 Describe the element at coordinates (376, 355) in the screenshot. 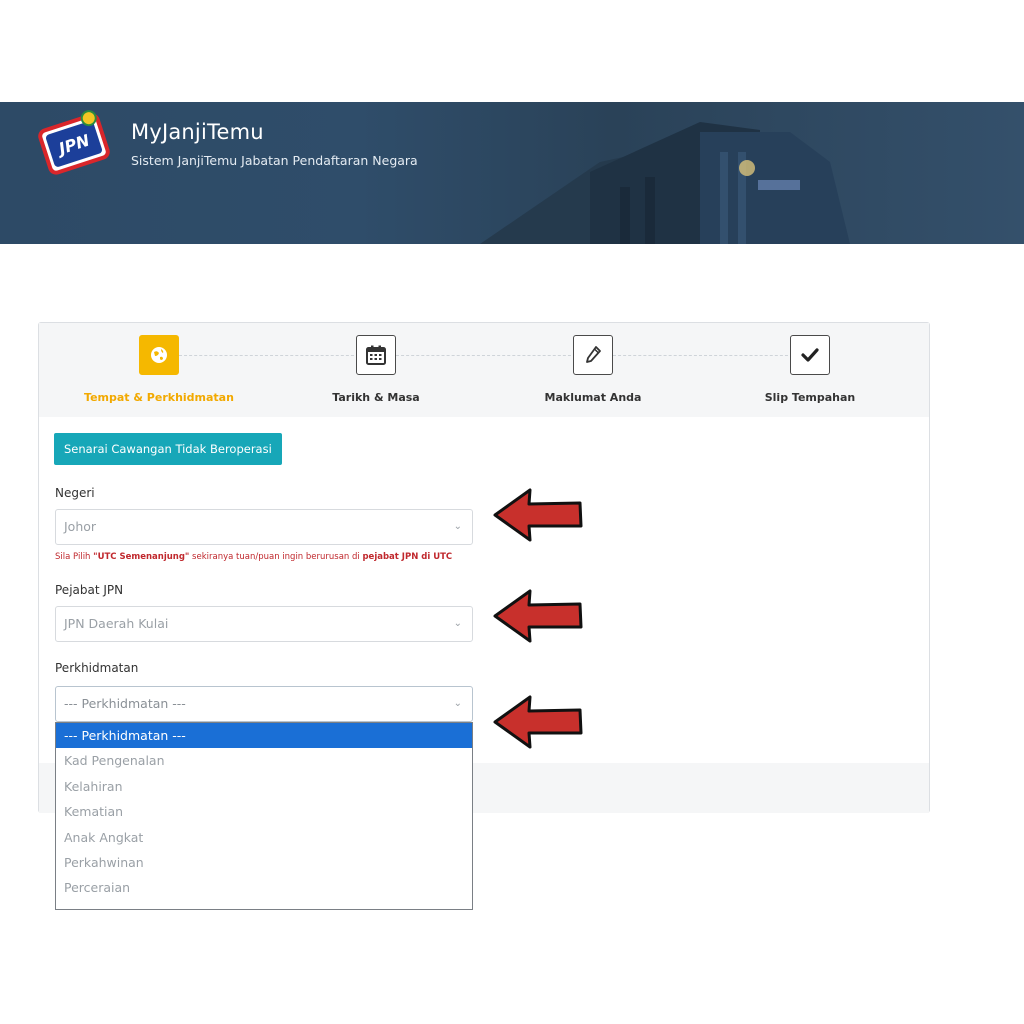

I see `calendar-icon` at that location.